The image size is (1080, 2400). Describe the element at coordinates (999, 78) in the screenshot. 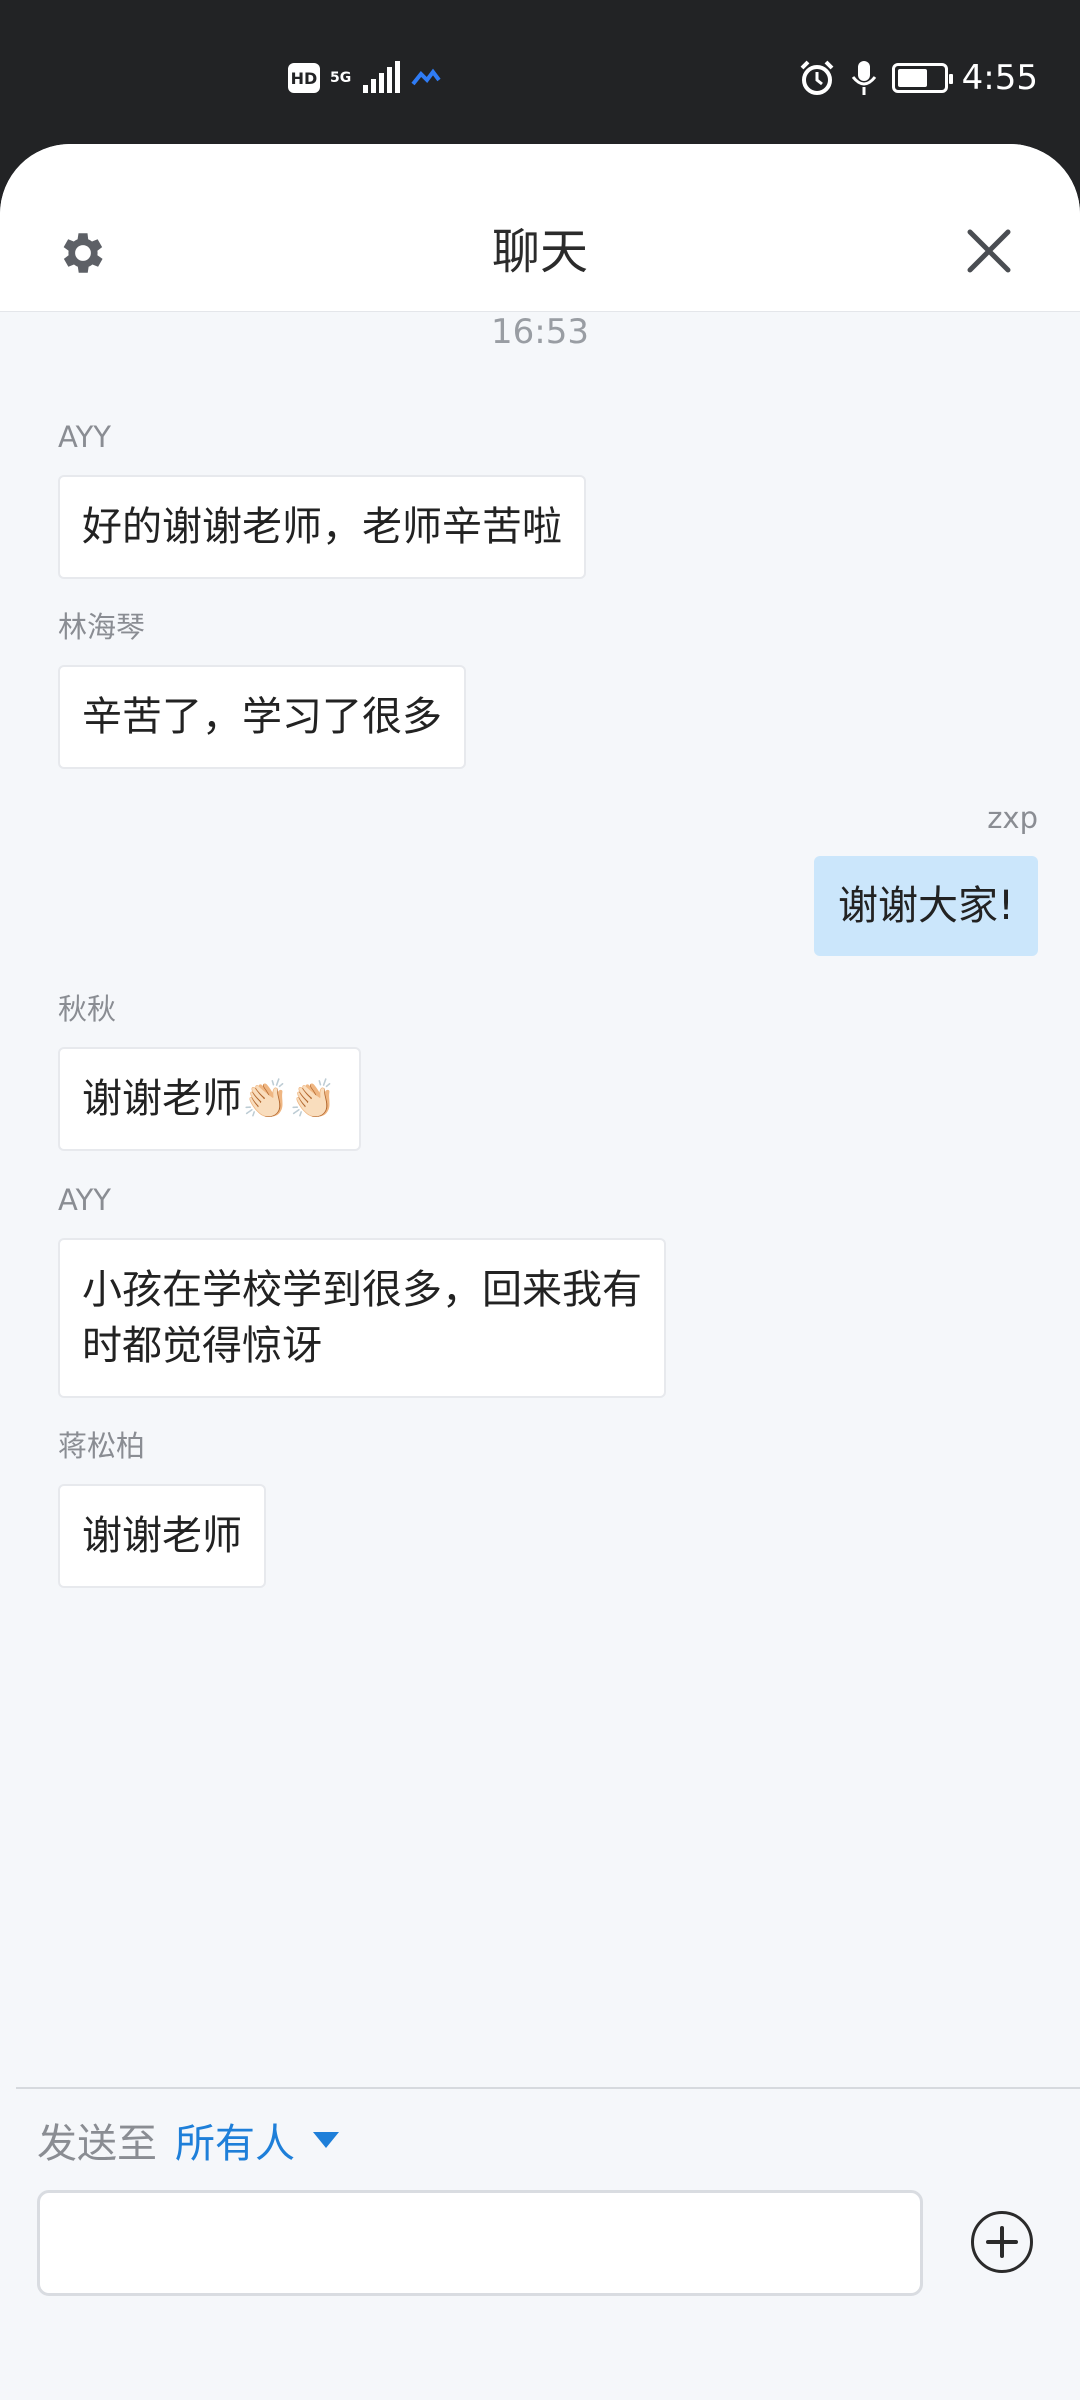

I see `status-time: 4:55` at that location.